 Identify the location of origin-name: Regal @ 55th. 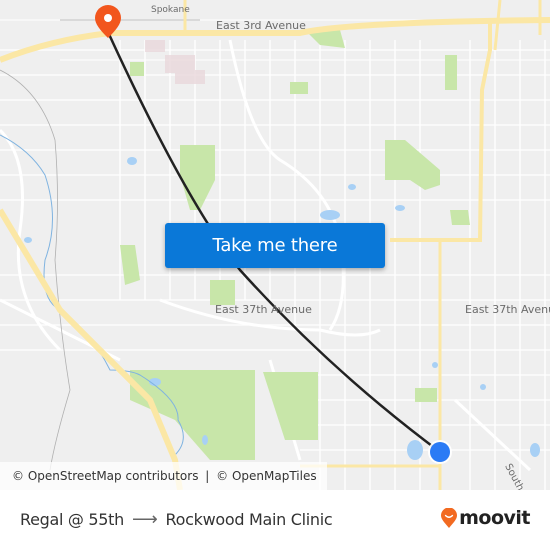
(72, 519).